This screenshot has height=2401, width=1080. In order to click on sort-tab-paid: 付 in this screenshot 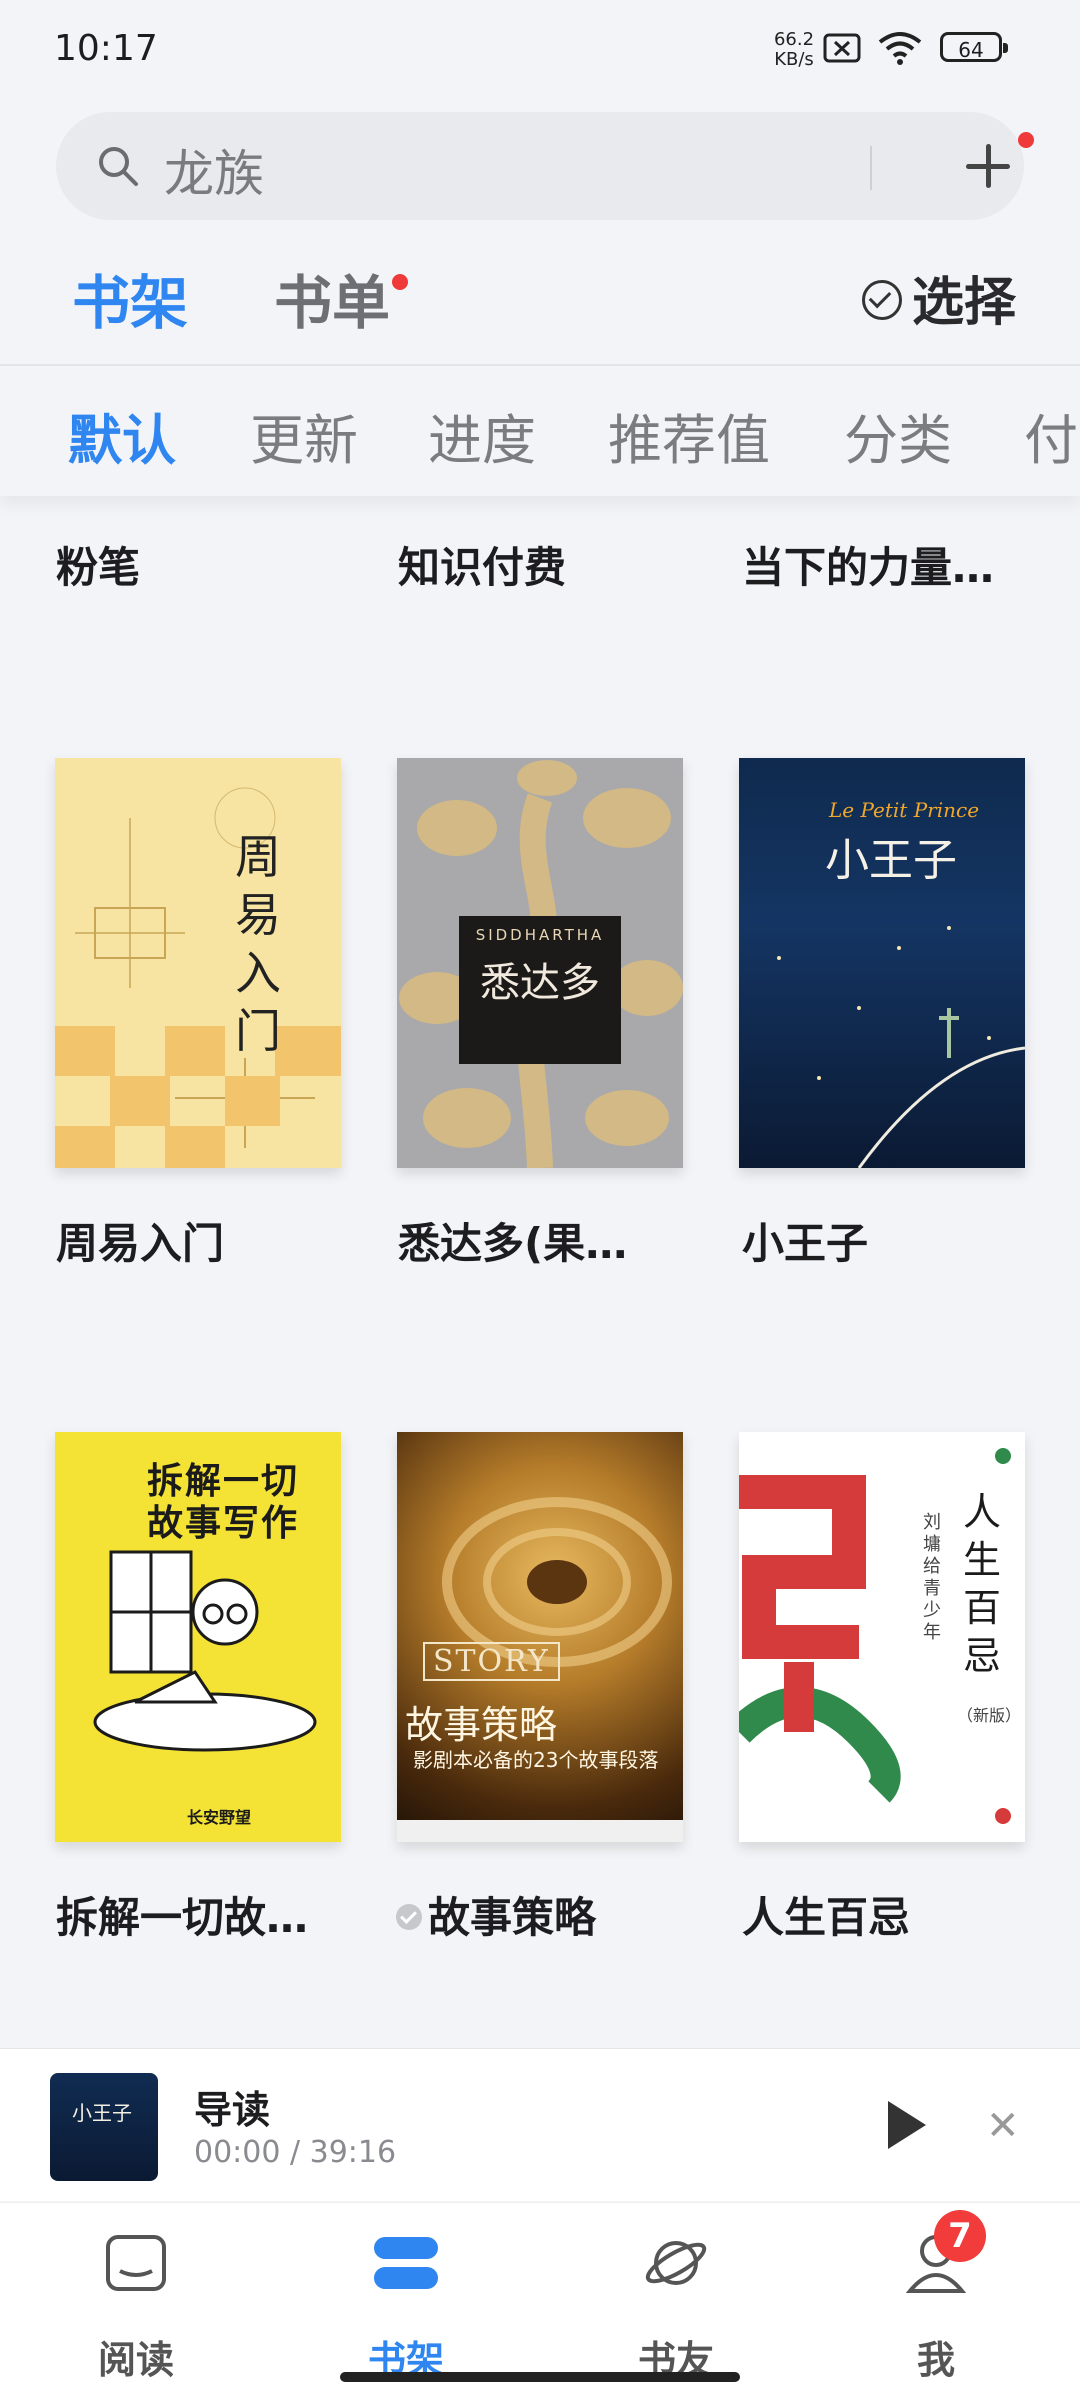, I will do `click(1051, 435)`.